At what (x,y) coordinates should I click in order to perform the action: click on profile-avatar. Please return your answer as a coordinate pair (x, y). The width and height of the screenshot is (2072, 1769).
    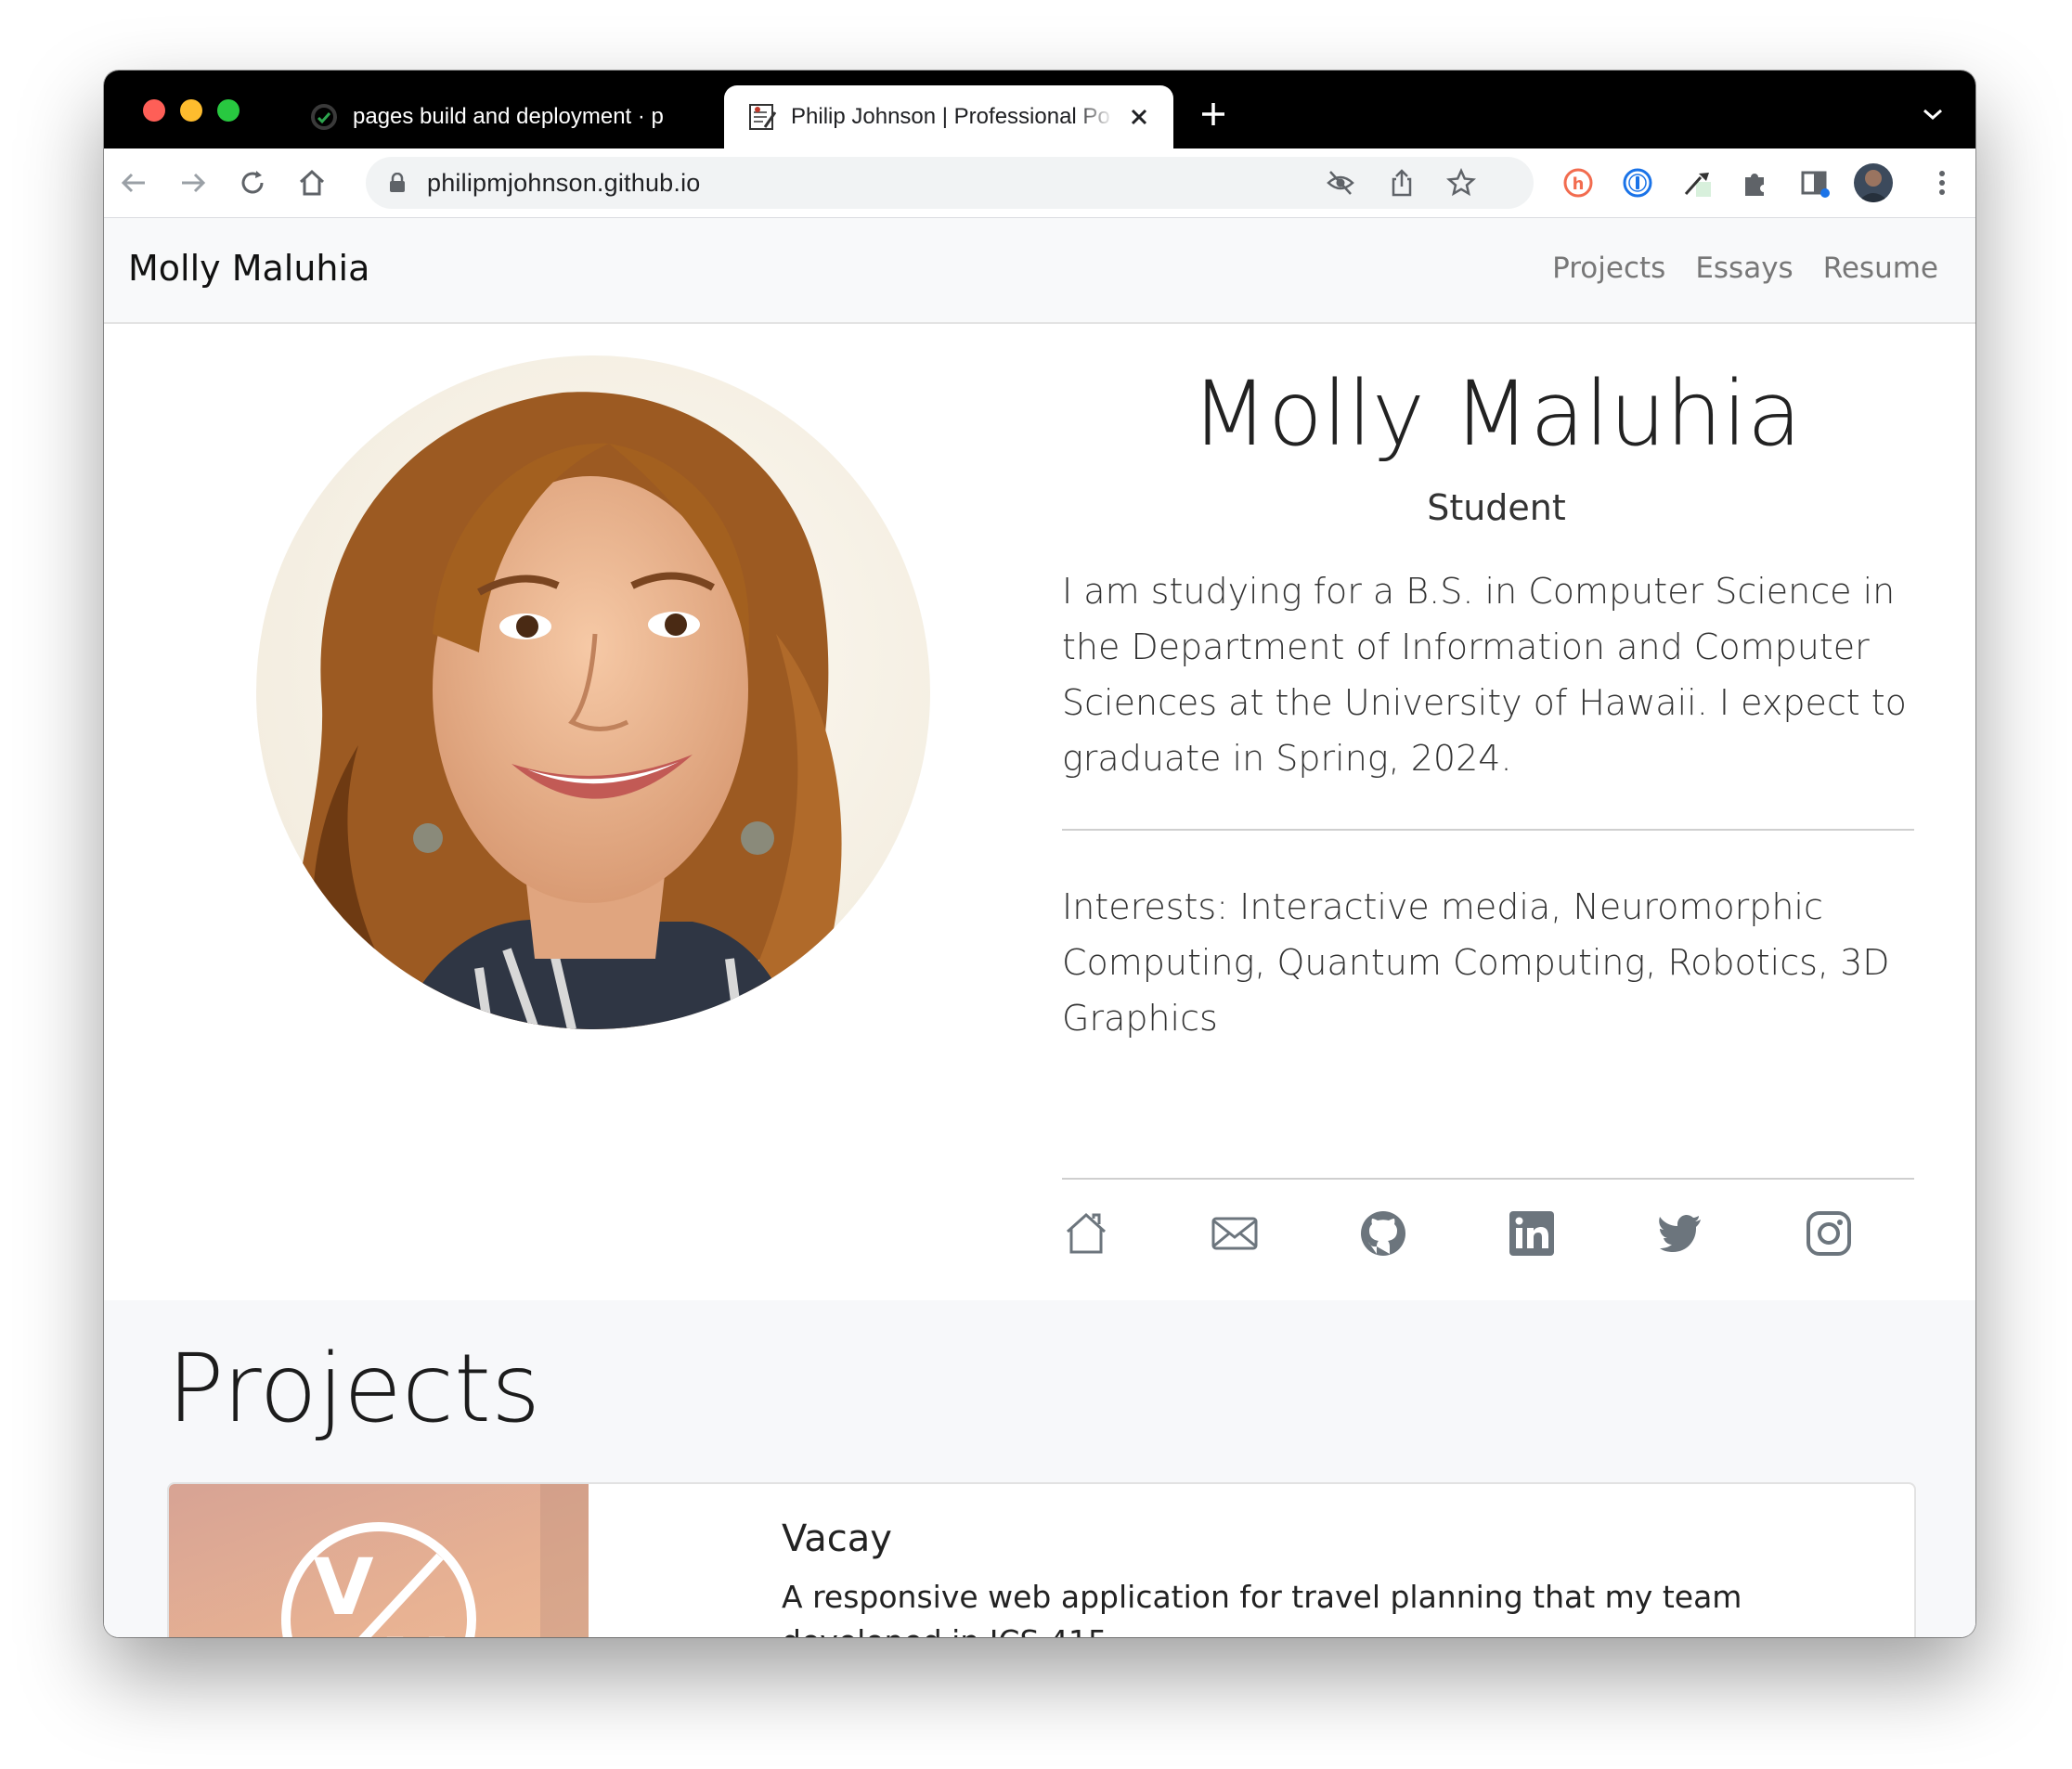
    Looking at the image, I should click on (1874, 182).